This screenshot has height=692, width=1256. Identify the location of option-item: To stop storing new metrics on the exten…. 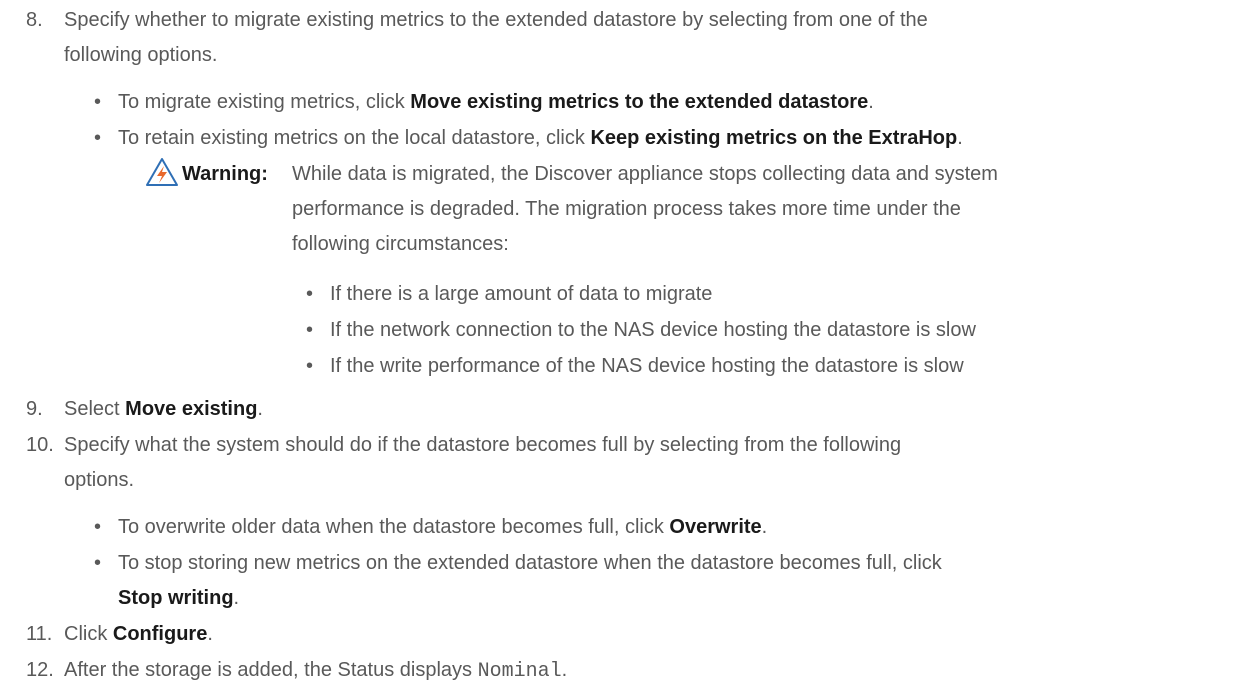
(530, 563).